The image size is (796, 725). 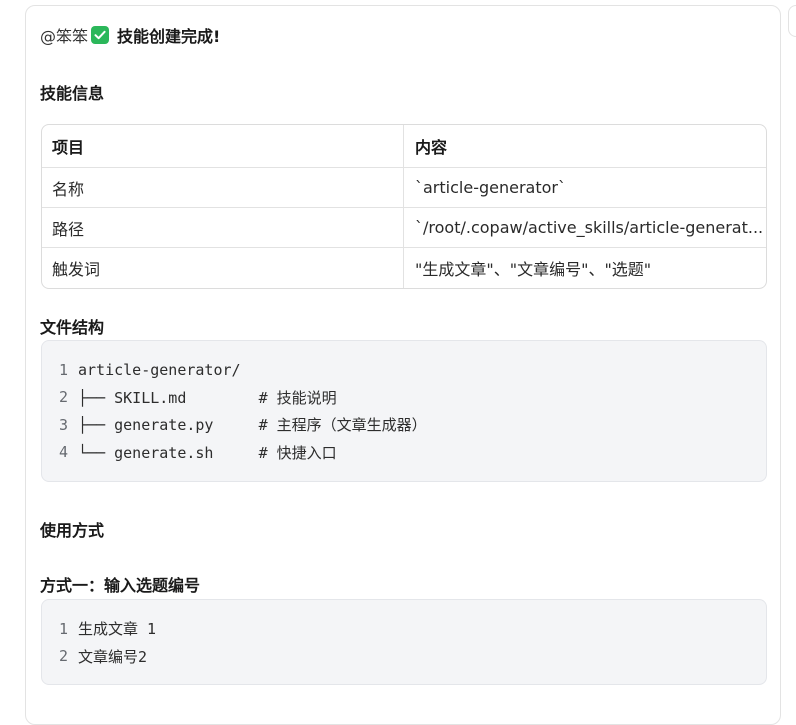 I want to click on adjacent-card-edge, so click(x=792, y=21).